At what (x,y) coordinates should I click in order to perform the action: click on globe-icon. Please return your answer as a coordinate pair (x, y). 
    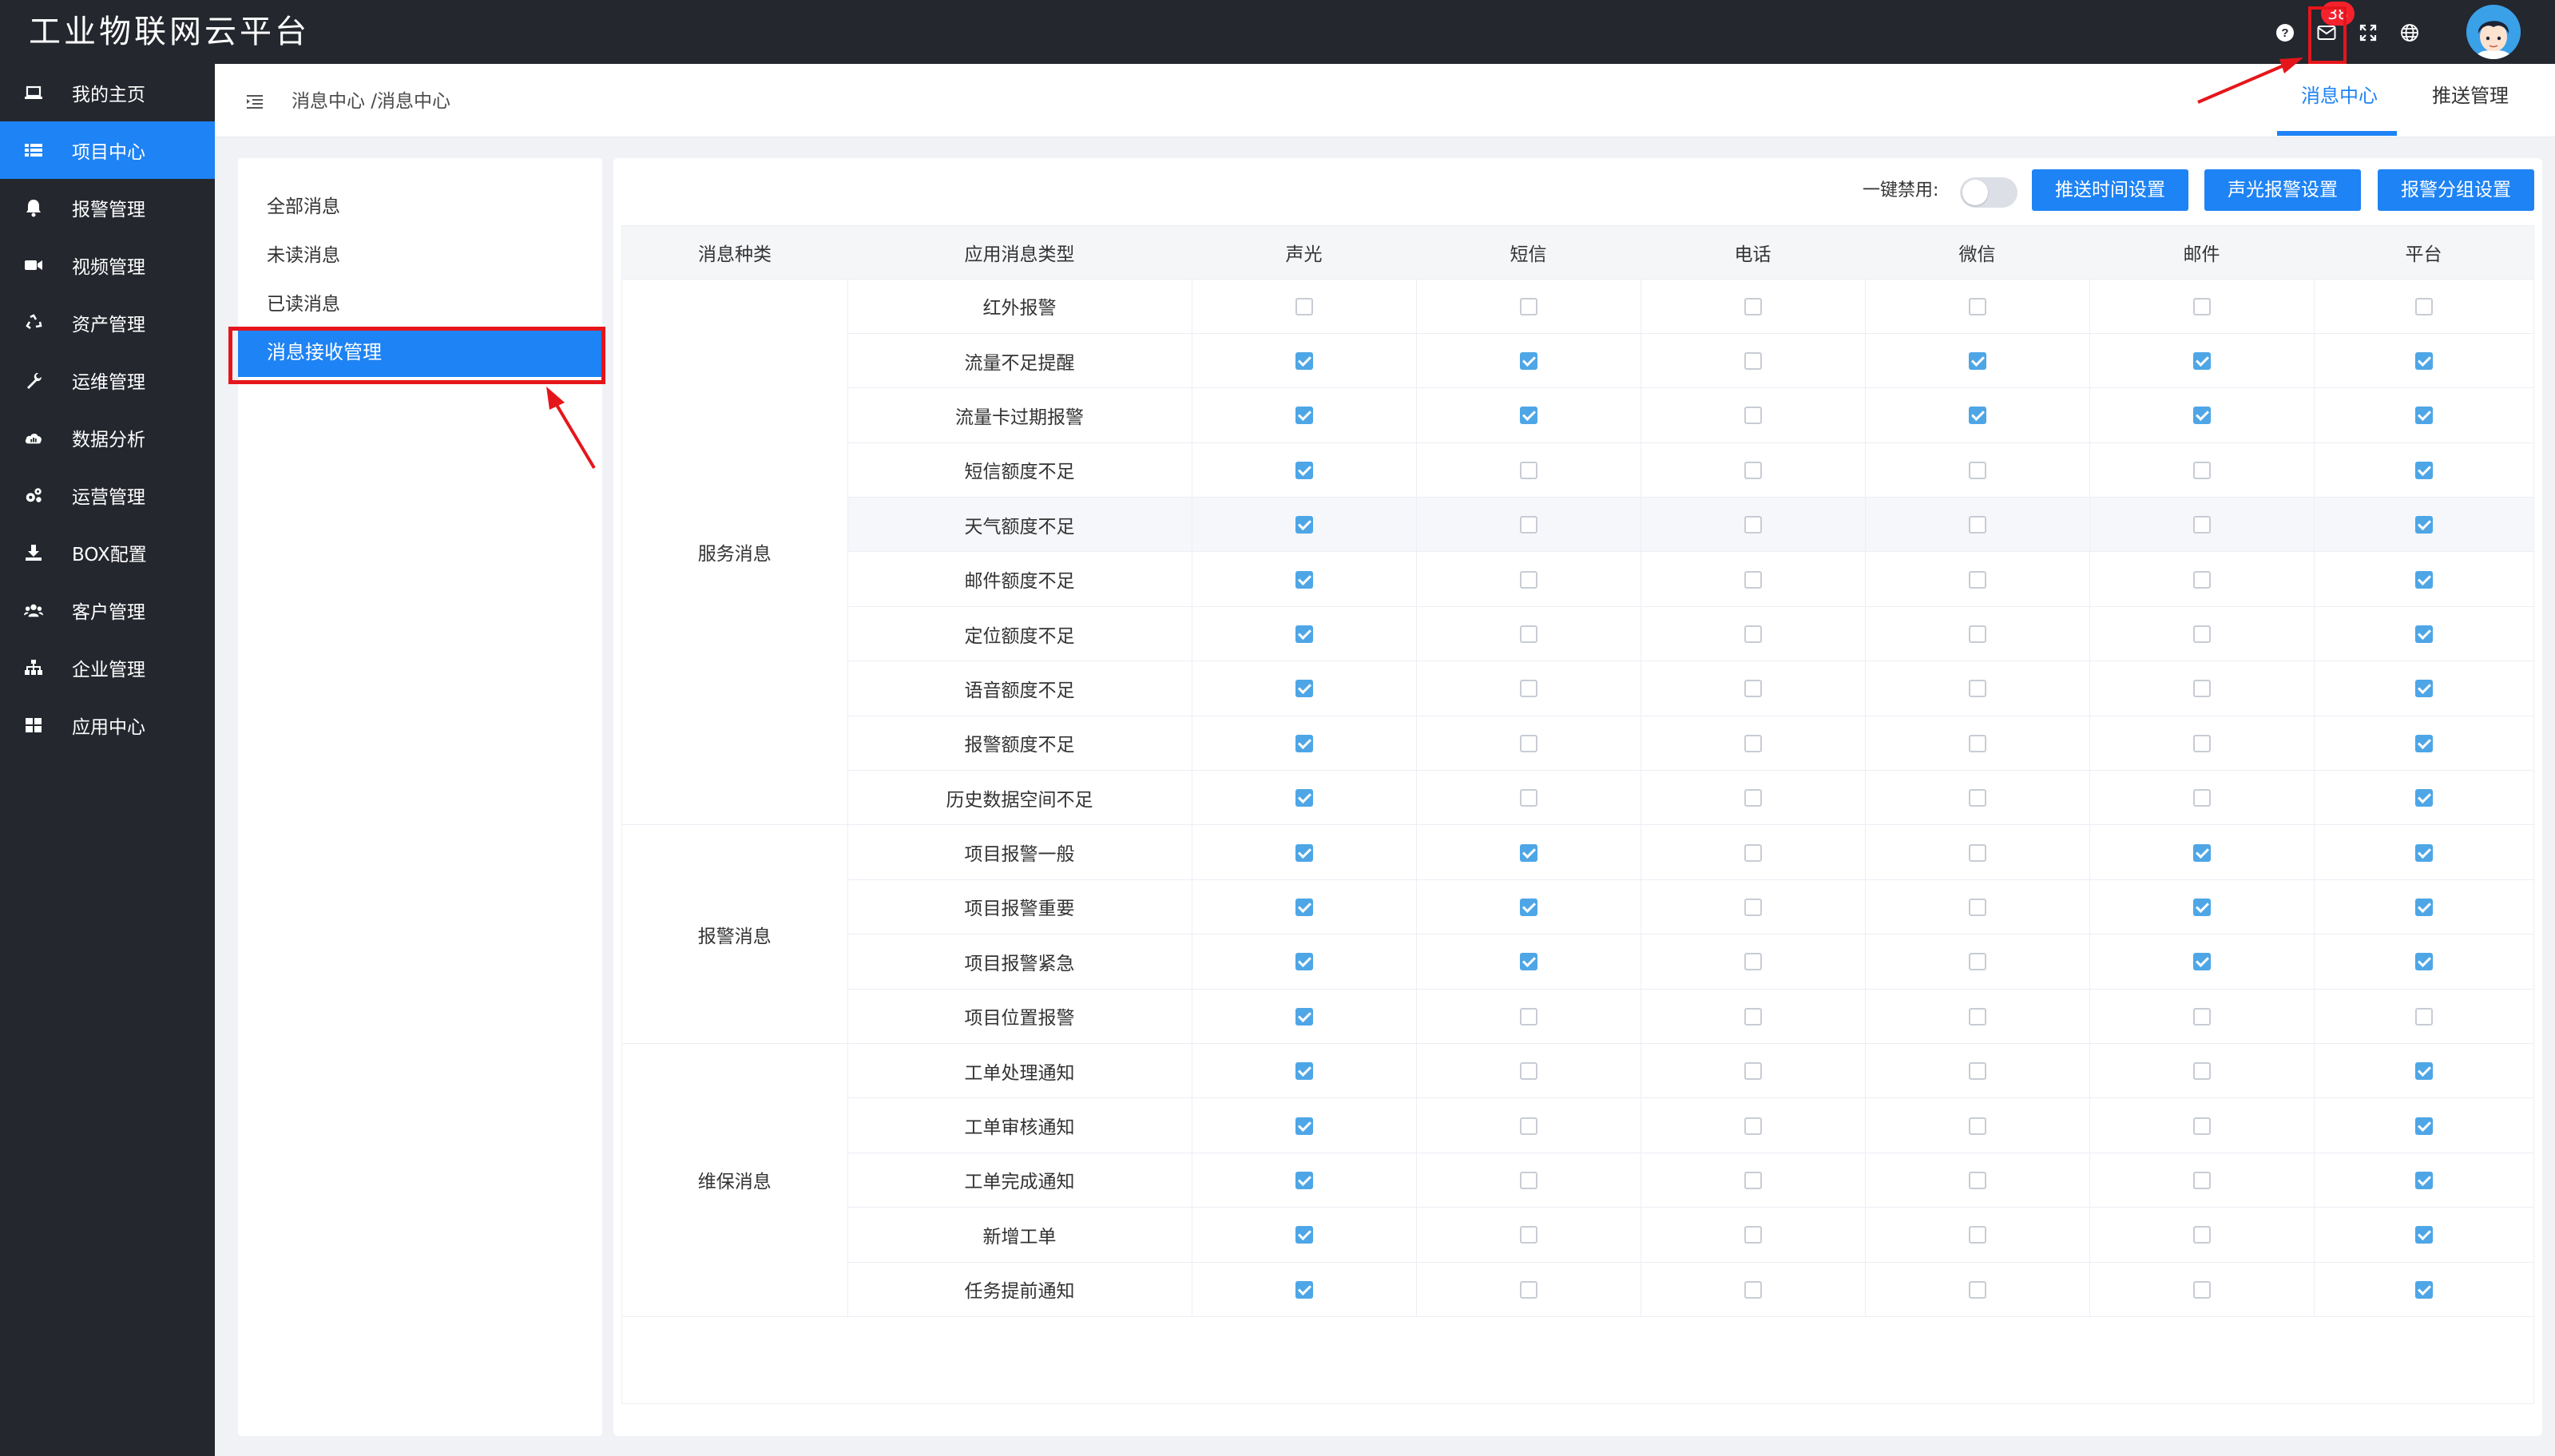
    Looking at the image, I should click on (2410, 33).